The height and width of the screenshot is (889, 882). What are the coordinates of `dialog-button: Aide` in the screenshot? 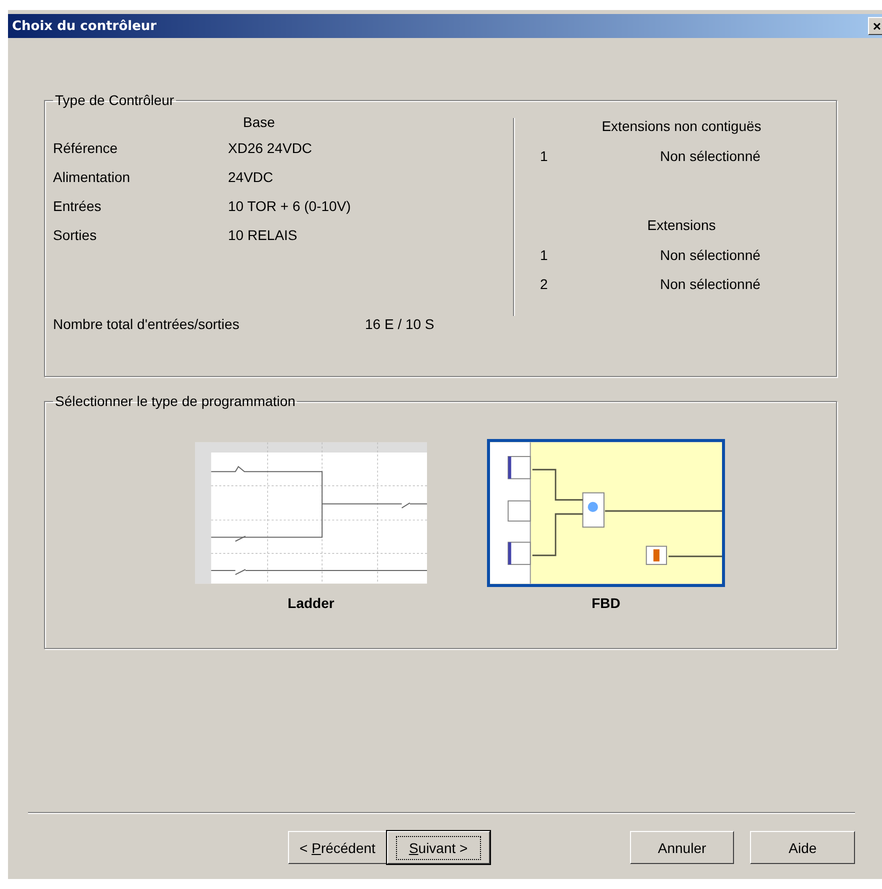 It's located at (803, 847).